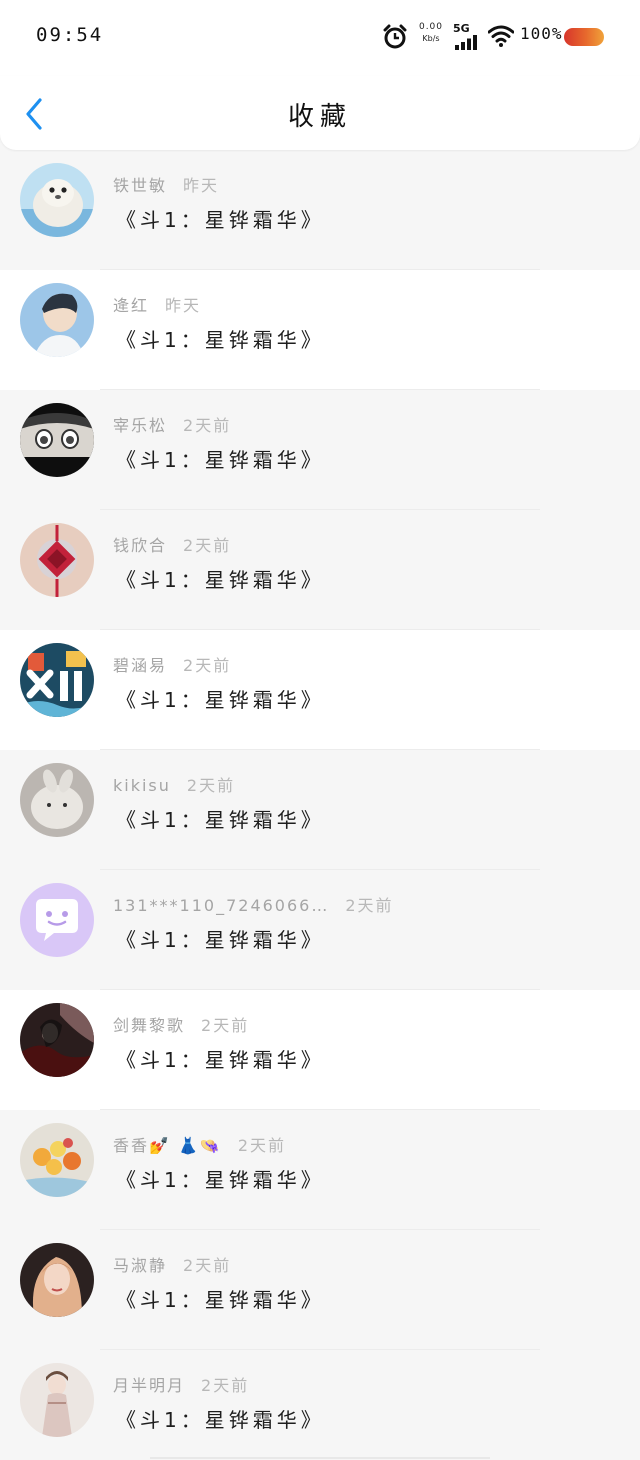  Describe the element at coordinates (431, 27) in the screenshot. I see `network-speed-value: 0.00` at that location.